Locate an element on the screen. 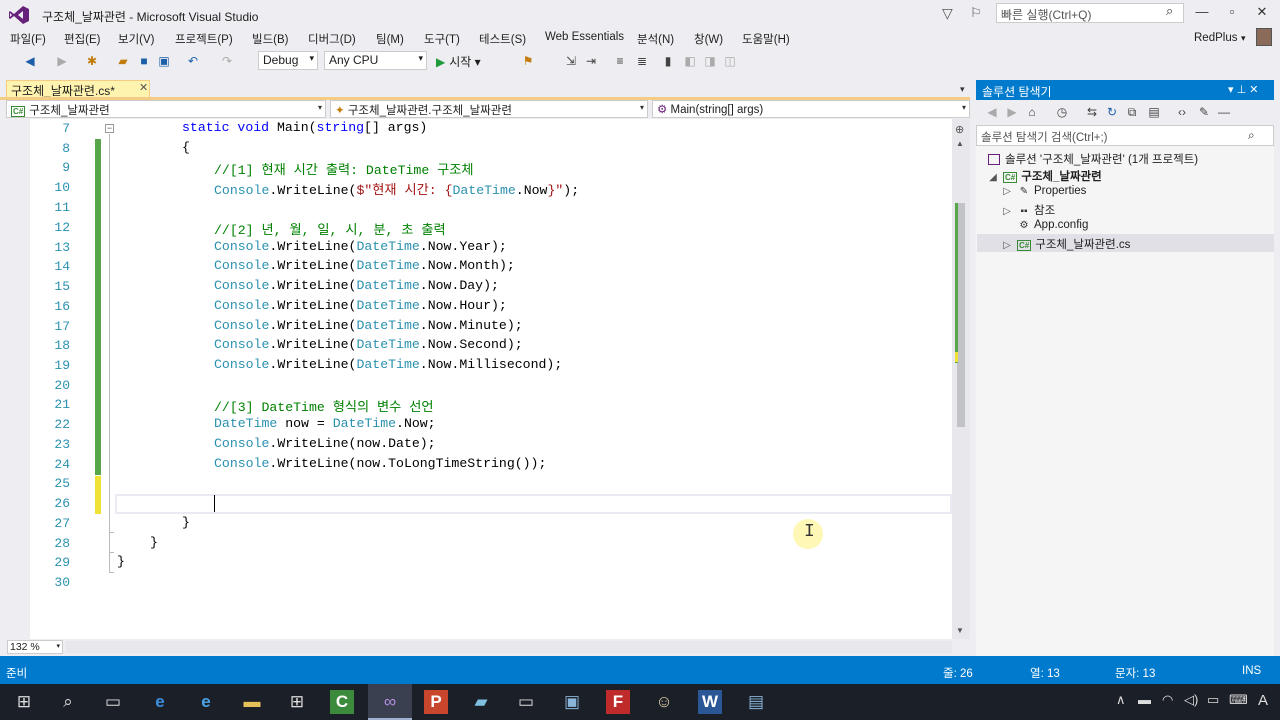 Image resolution: width=1280 pixels, height=720 pixels. solution-explorer-search-input: 솔루션 탐색기 검색(Ctrl+;) is located at coordinates (1125, 135).